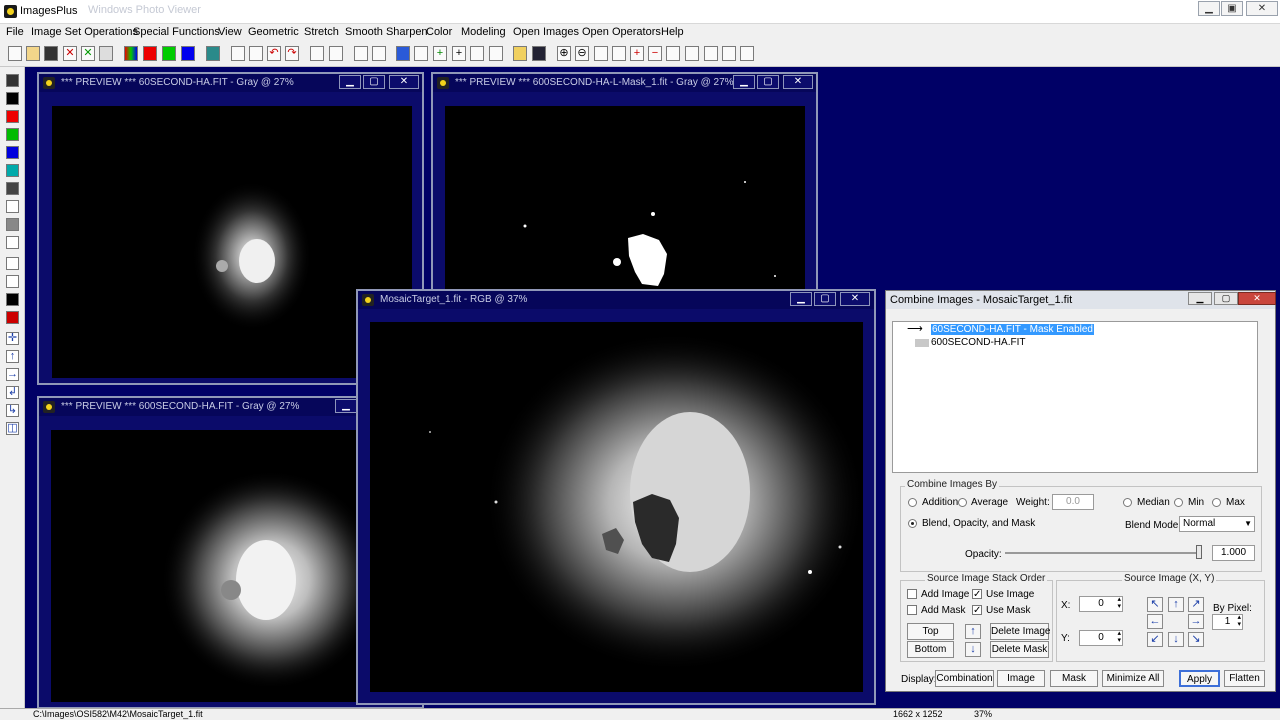 This screenshot has height=720, width=1280. What do you see at coordinates (1074, 678) in the screenshot?
I see `mask-button: Mask` at bounding box center [1074, 678].